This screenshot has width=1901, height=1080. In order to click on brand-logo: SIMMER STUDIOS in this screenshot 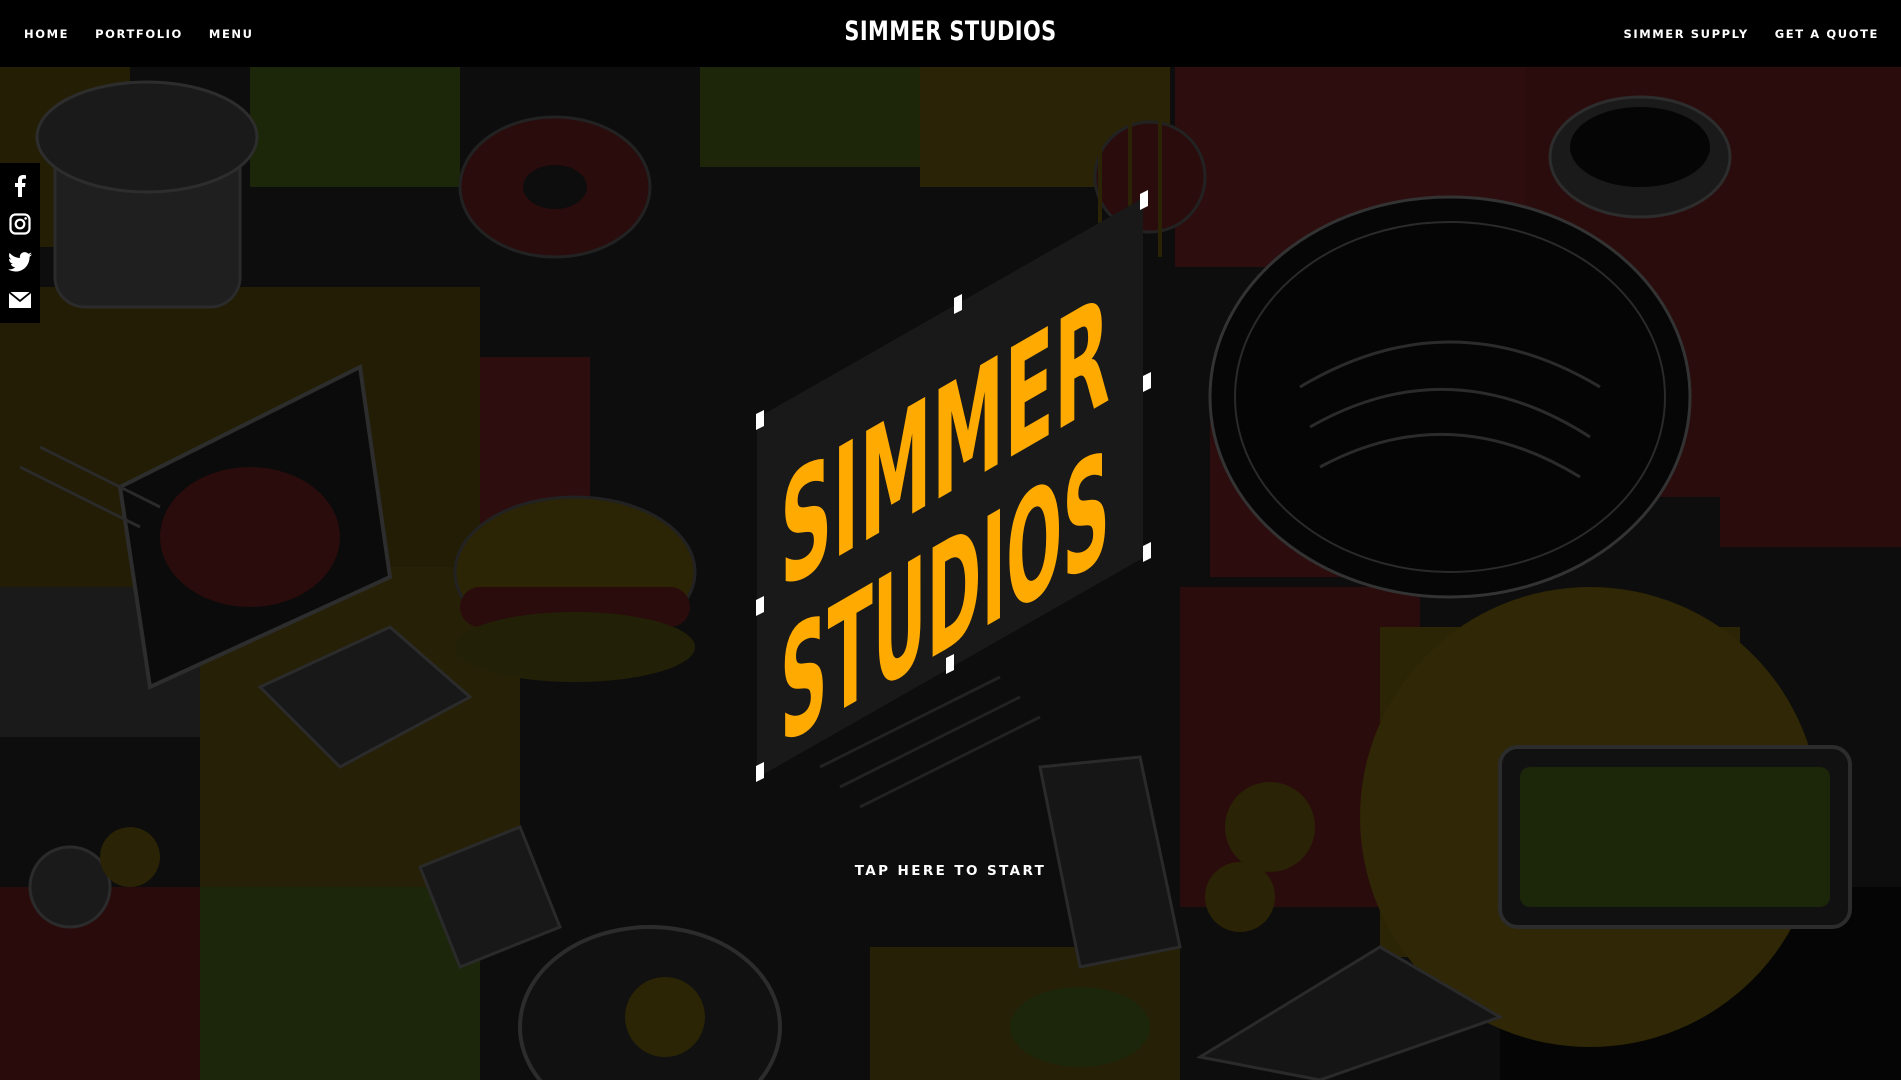, I will do `click(950, 32)`.